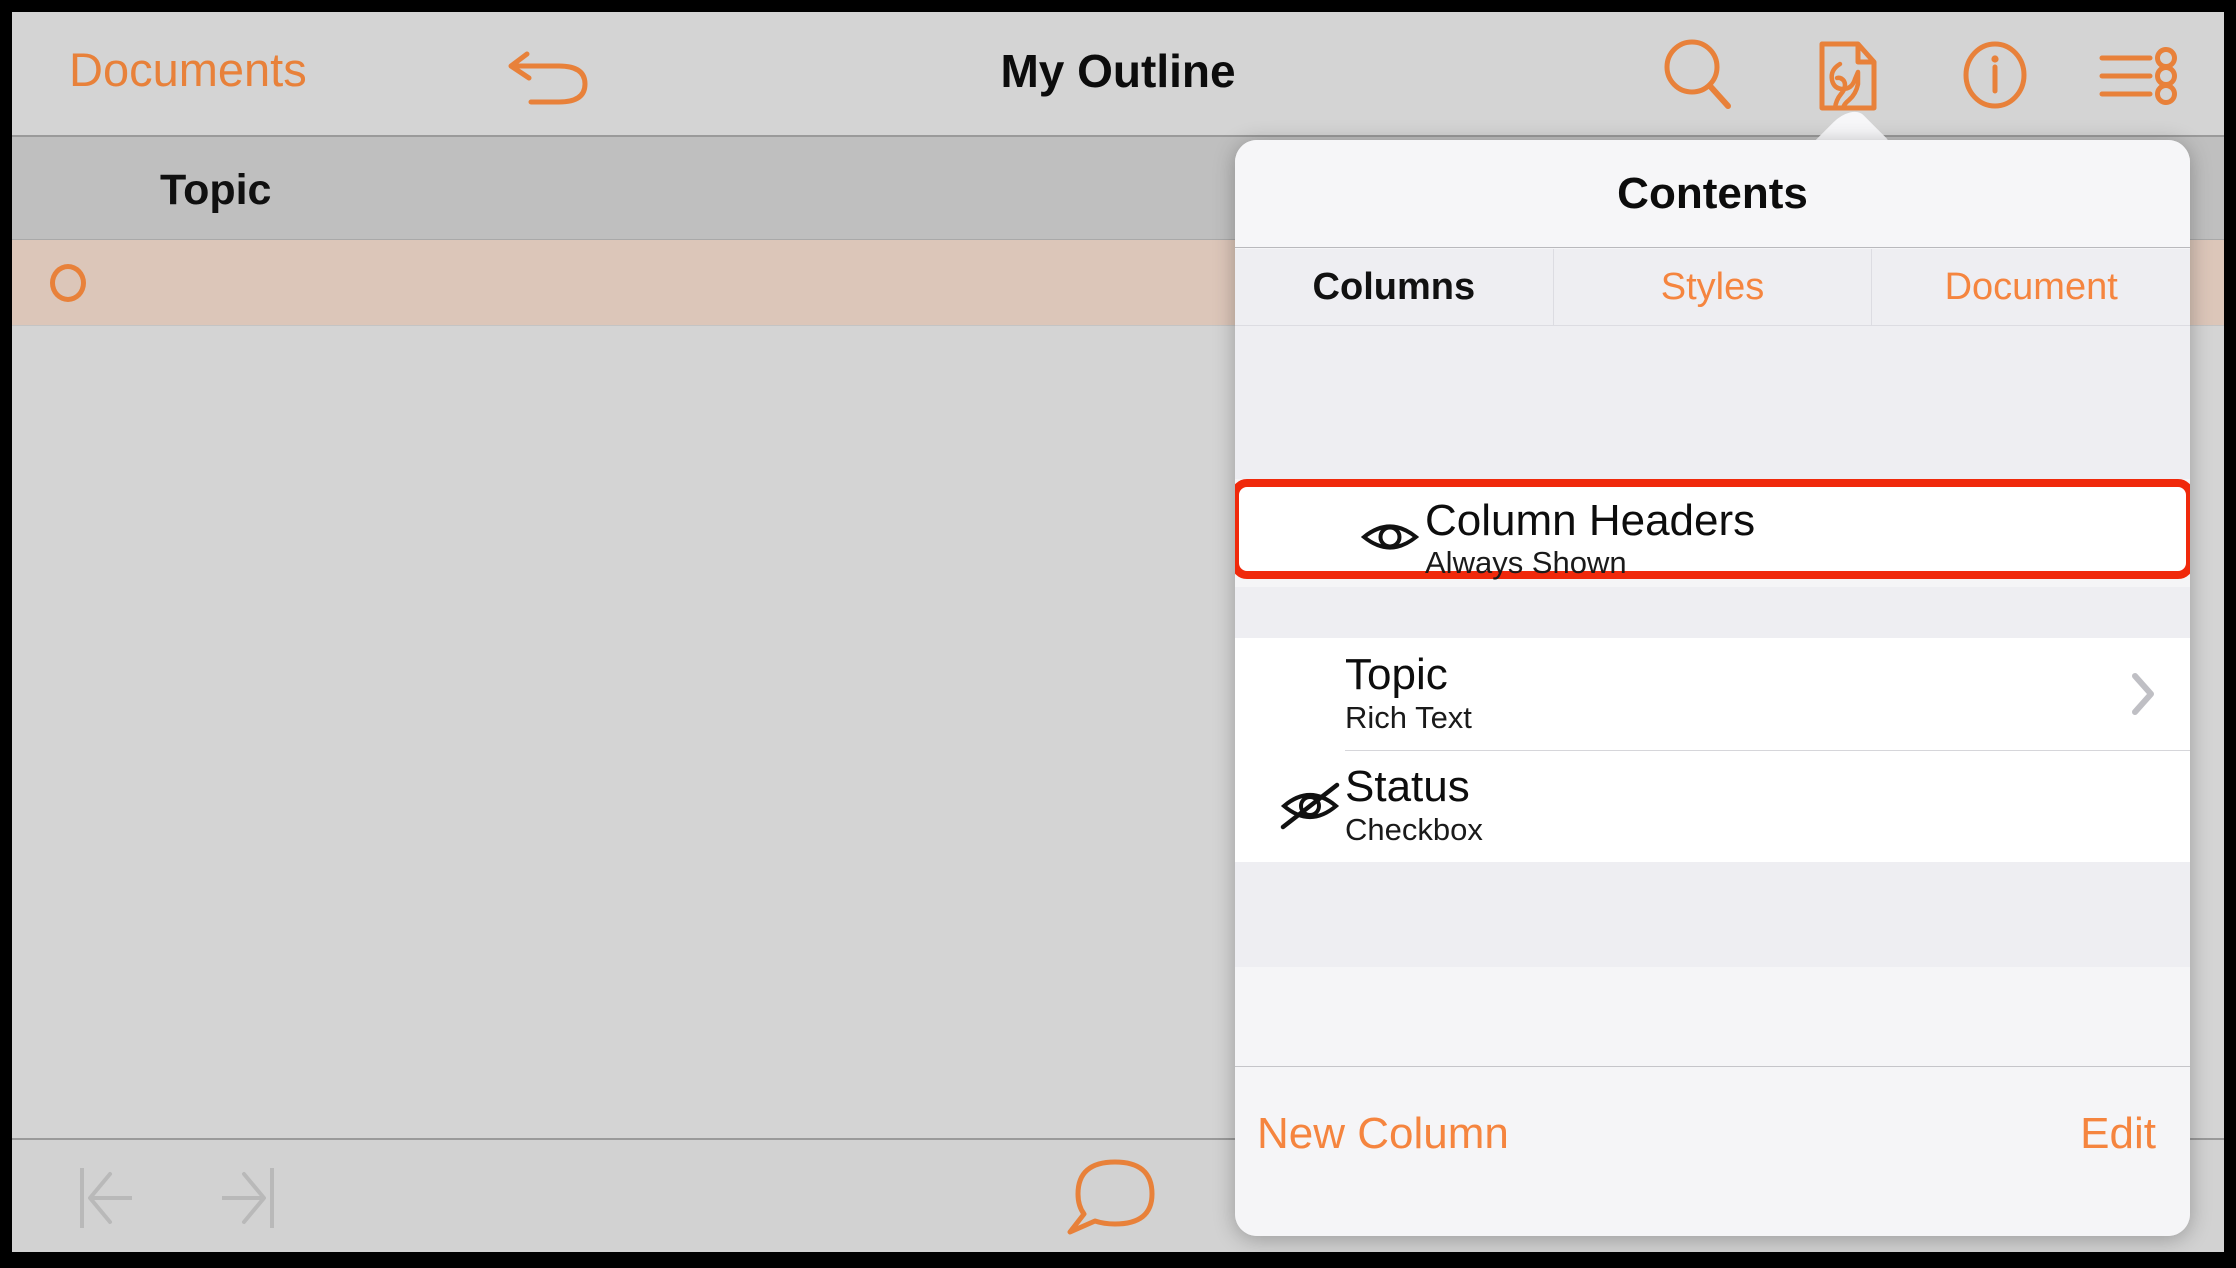  What do you see at coordinates (1383, 1134) in the screenshot?
I see `new-column-button: New Column` at bounding box center [1383, 1134].